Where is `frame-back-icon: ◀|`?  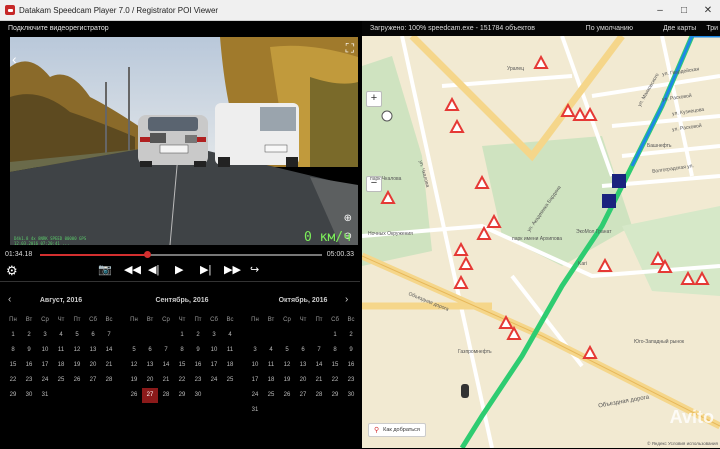 frame-back-icon: ◀| is located at coordinates (153, 269).